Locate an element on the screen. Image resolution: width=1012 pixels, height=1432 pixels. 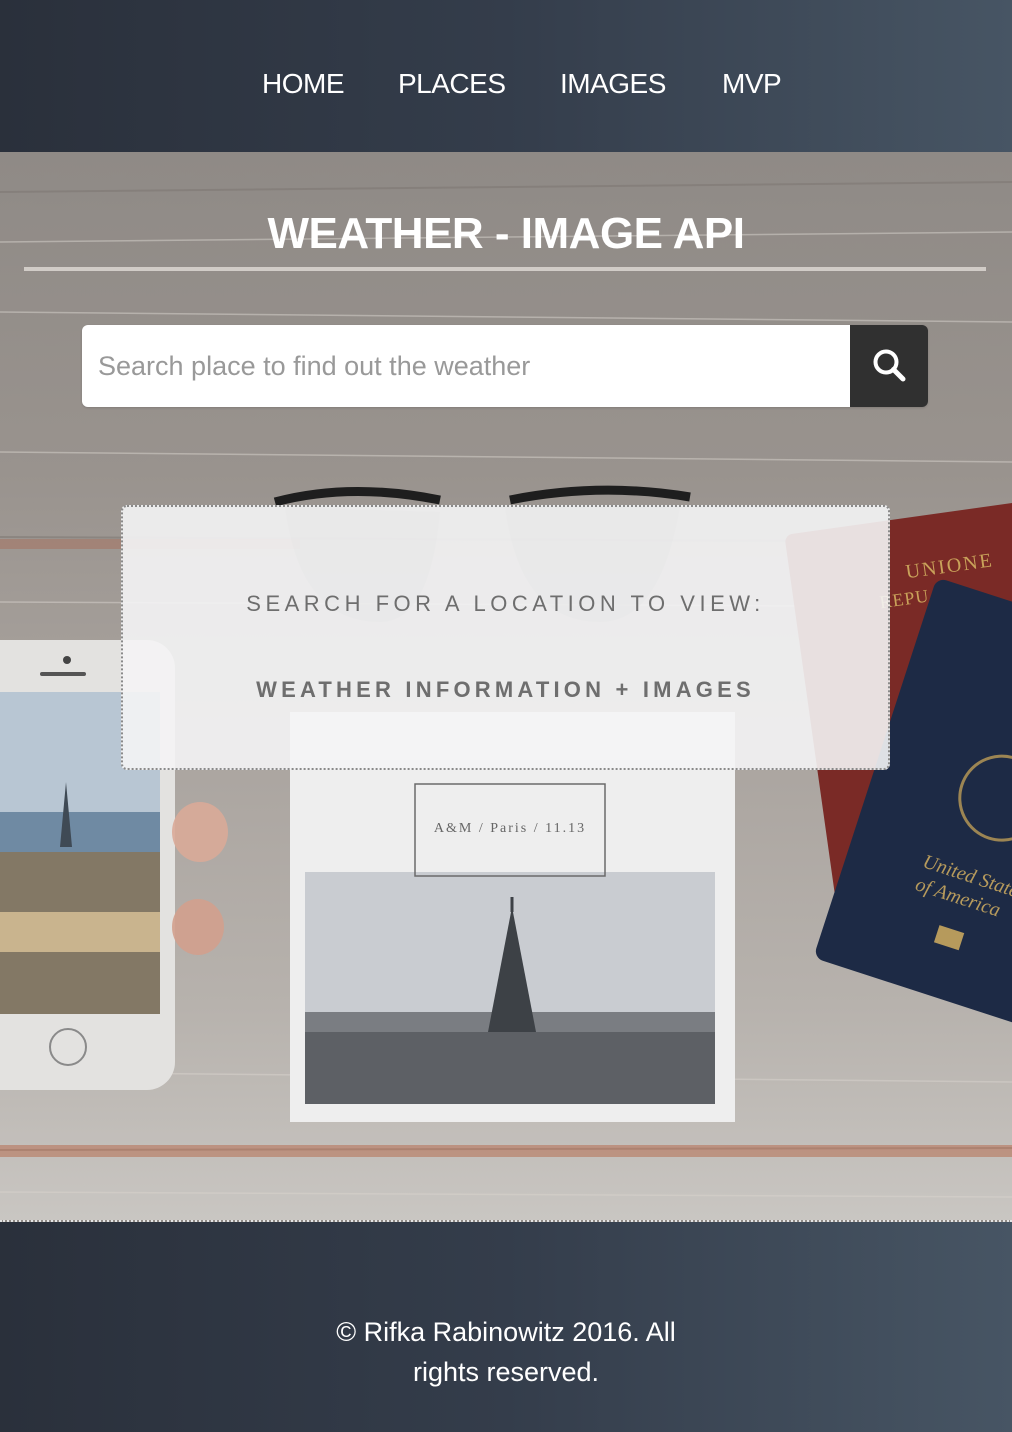
nav-menu: HOME PLACES IMAGES MVP is located at coordinates (506, 84).